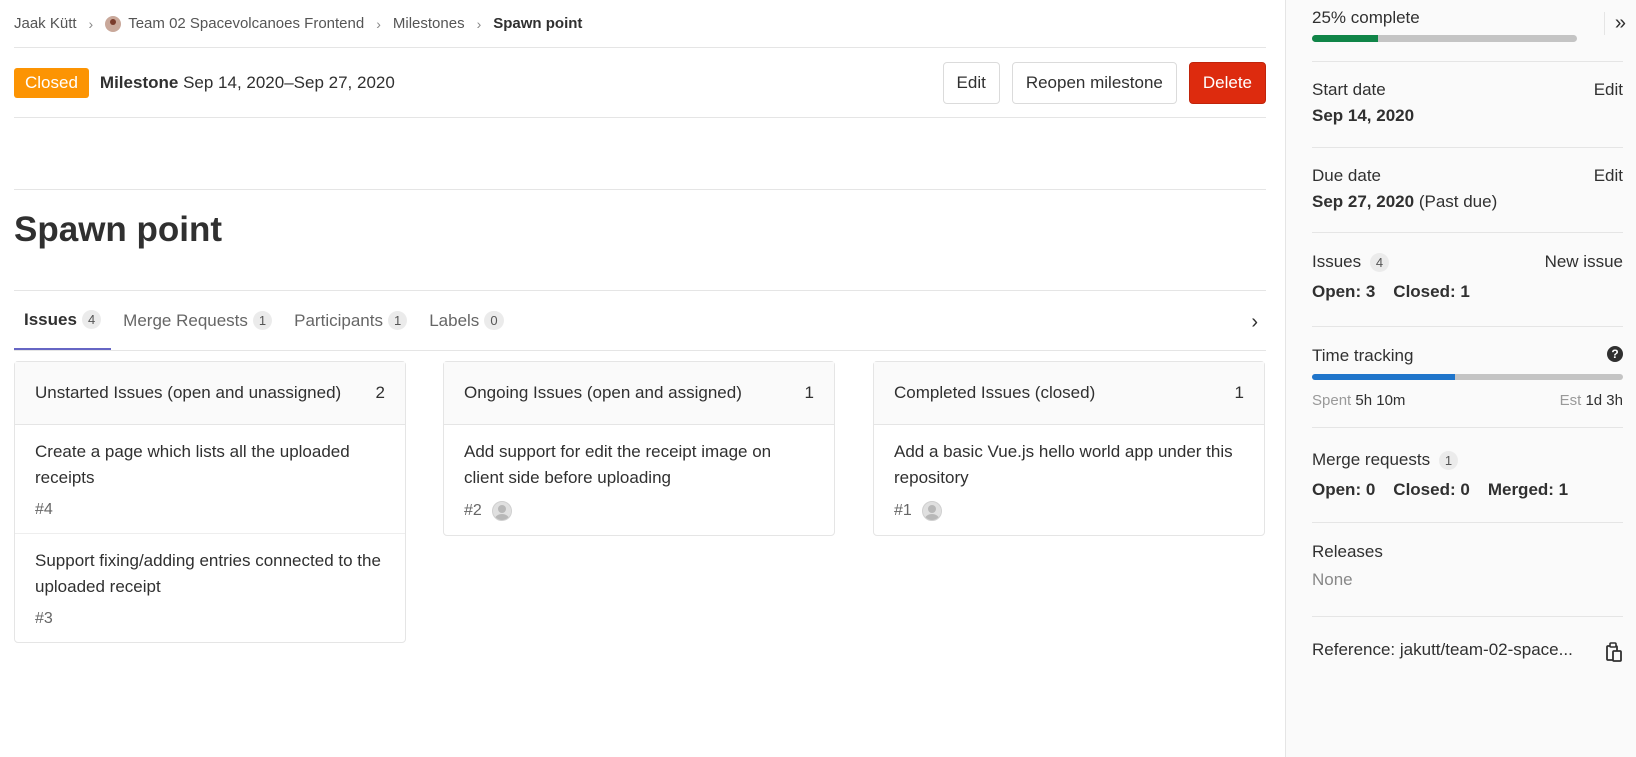 Image resolution: width=1636 pixels, height=757 pixels. What do you see at coordinates (338, 320) in the screenshot?
I see `tab-label: Participants` at bounding box center [338, 320].